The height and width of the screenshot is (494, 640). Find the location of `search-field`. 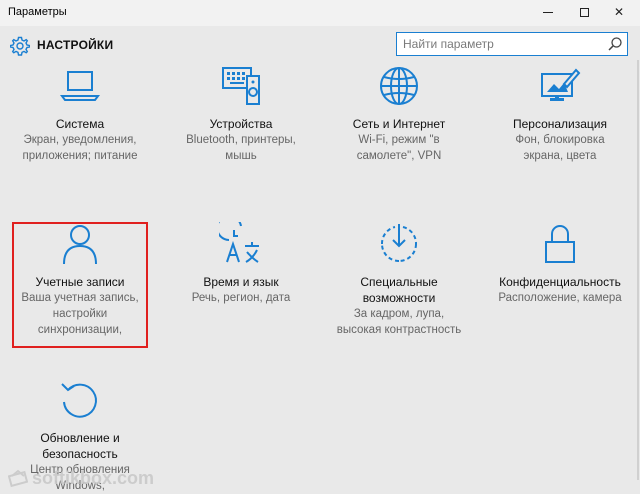

search-field is located at coordinates (512, 44).